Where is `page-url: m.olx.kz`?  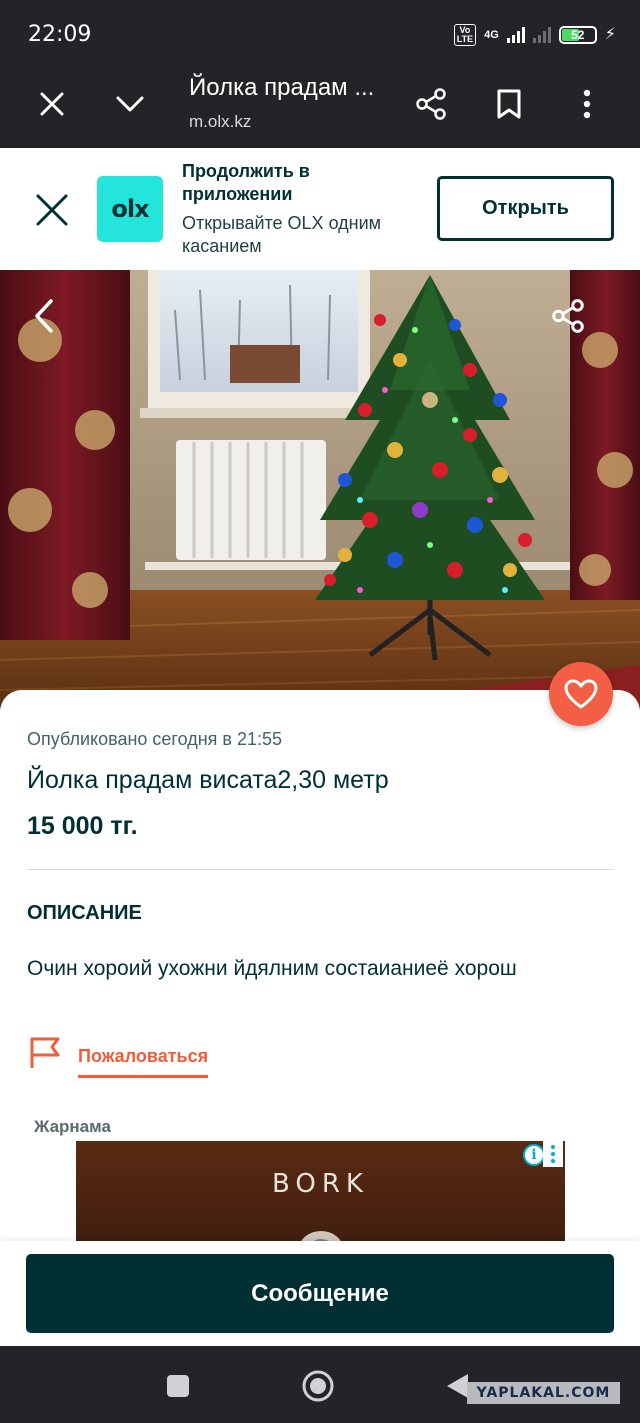 page-url: m.olx.kz is located at coordinates (220, 121).